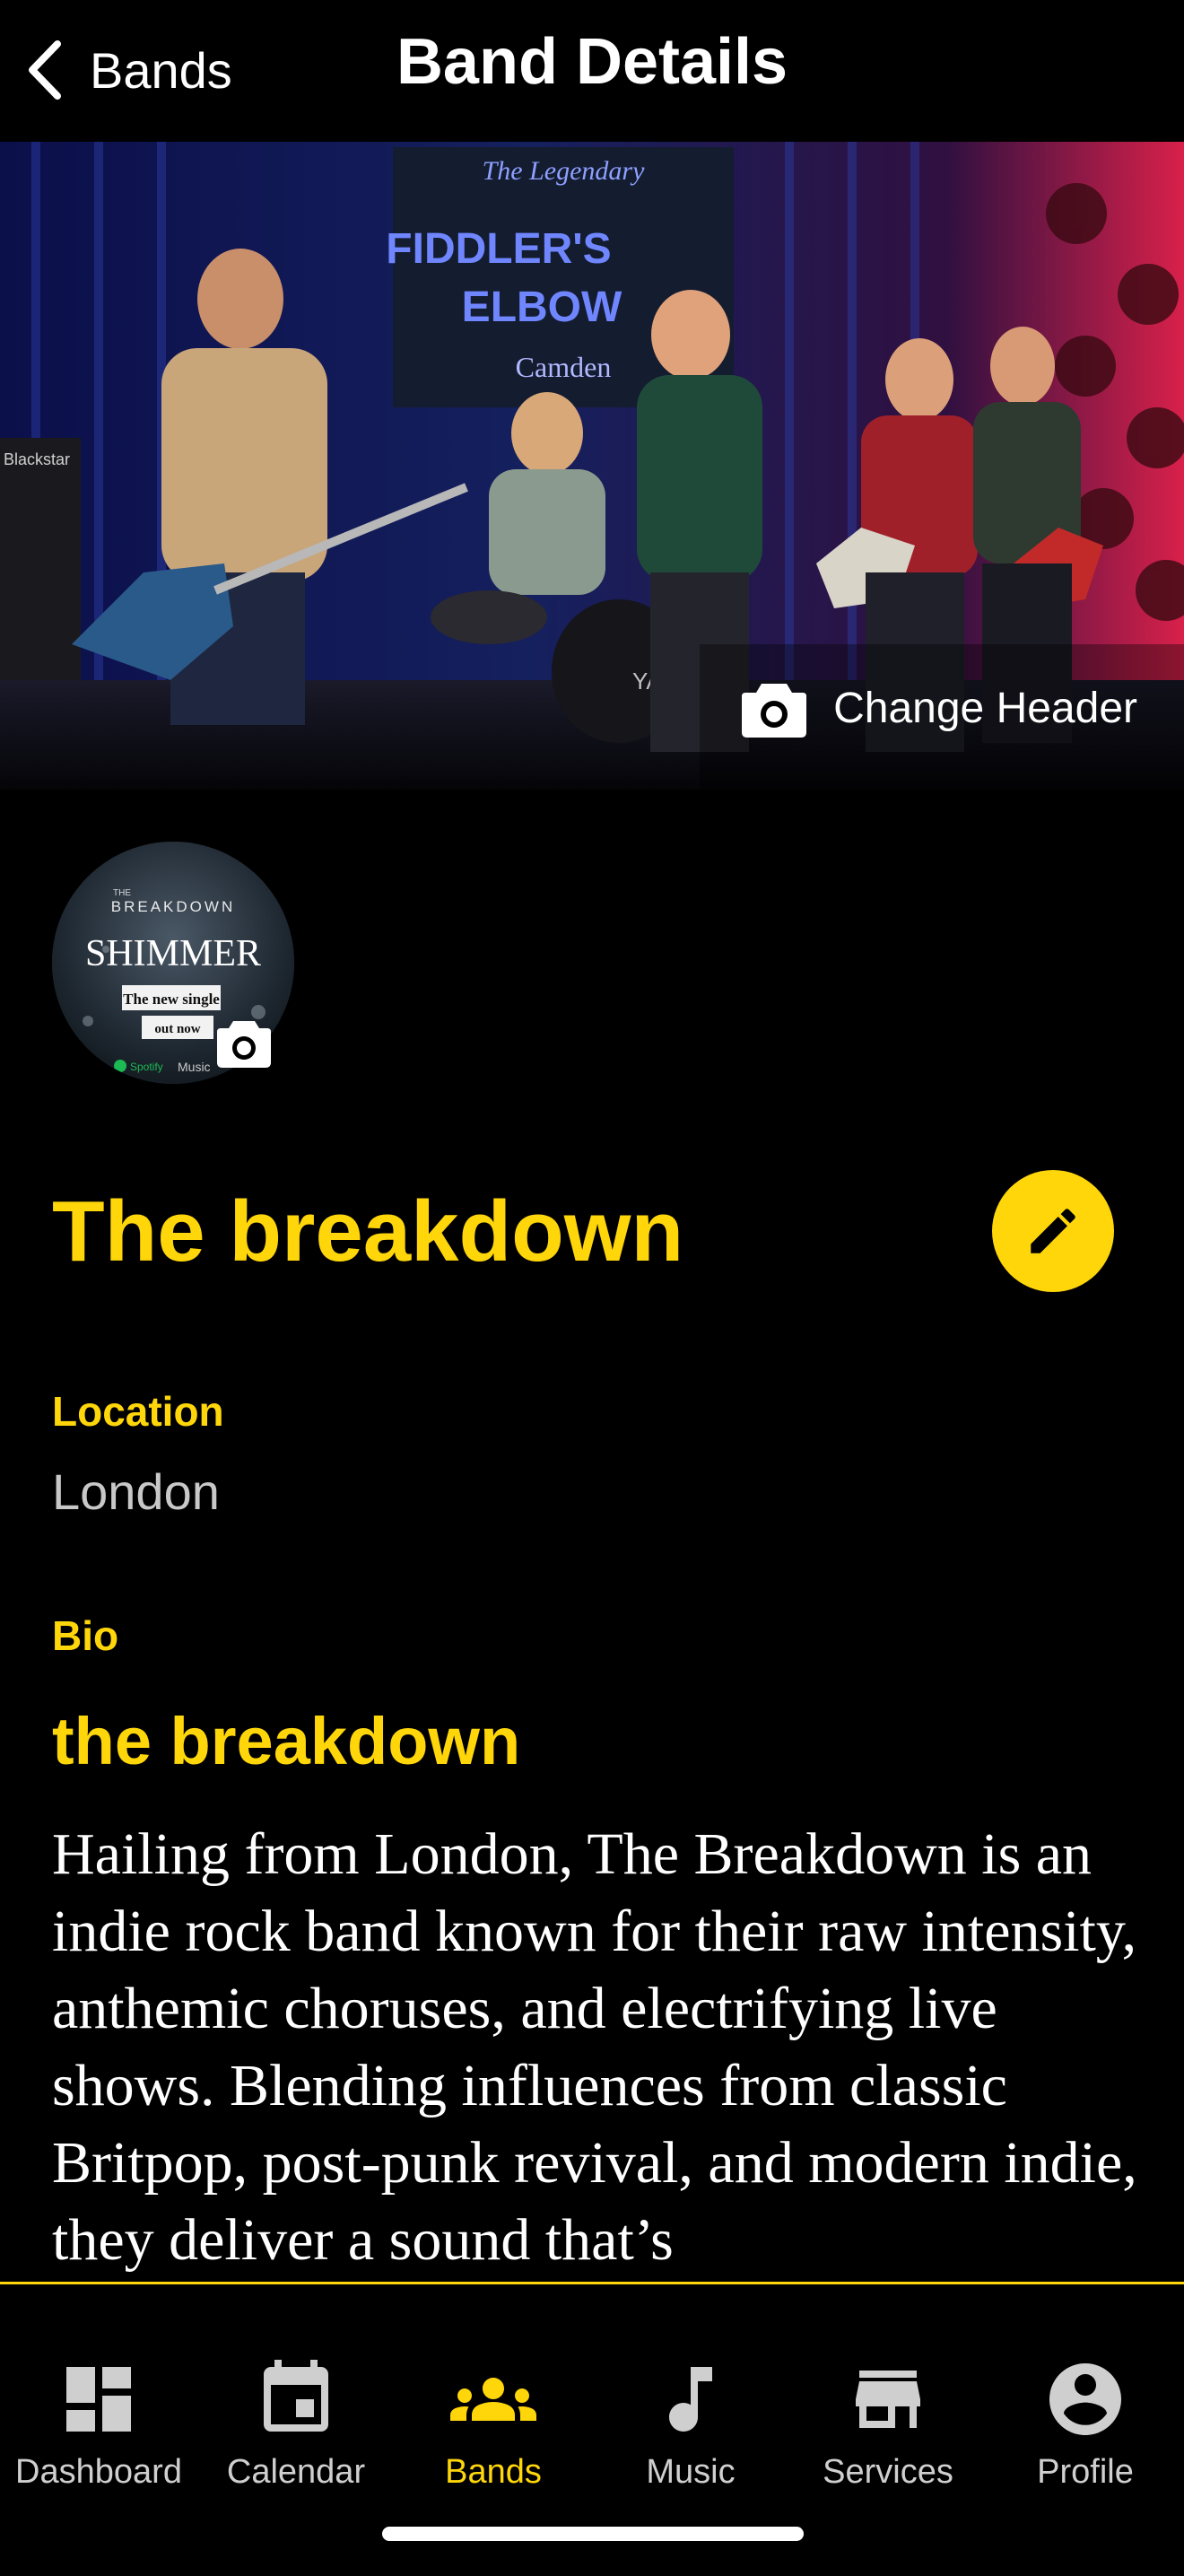 This screenshot has width=1184, height=2576. What do you see at coordinates (296, 2396) in the screenshot?
I see `calendar-icon` at bounding box center [296, 2396].